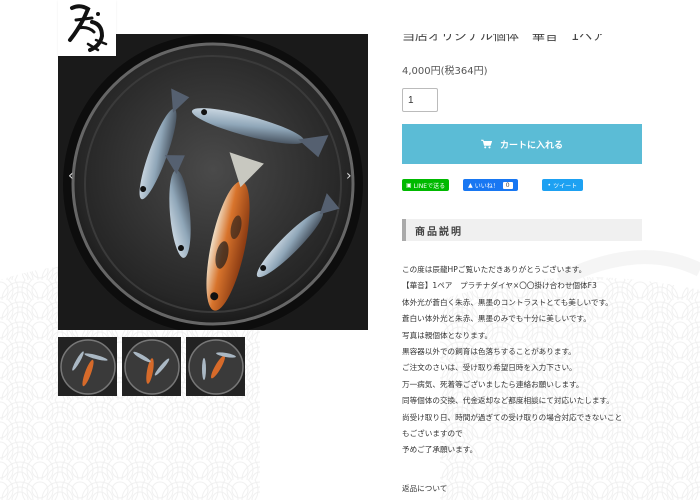 The width and height of the screenshot is (700, 500). I want to click on facebook-like-button: ▲ いいね！ 0, so click(490, 185).